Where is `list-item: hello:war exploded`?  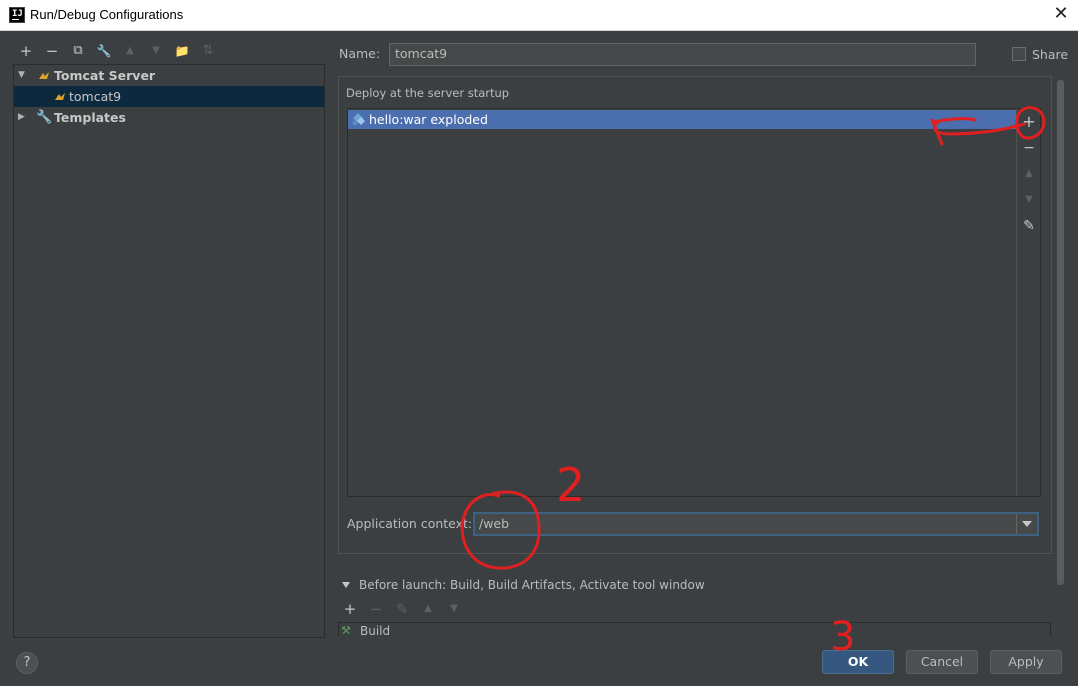 list-item: hello:war exploded is located at coordinates (682, 119).